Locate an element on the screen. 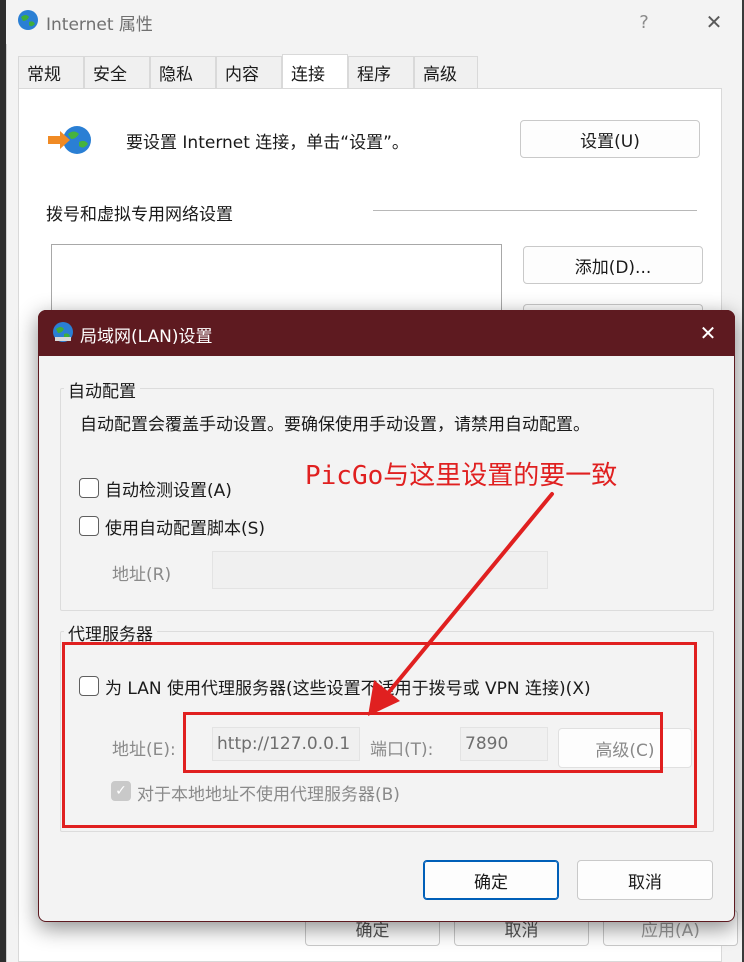 The height and width of the screenshot is (962, 744). tab-advanced: 高级 is located at coordinates (446, 72).